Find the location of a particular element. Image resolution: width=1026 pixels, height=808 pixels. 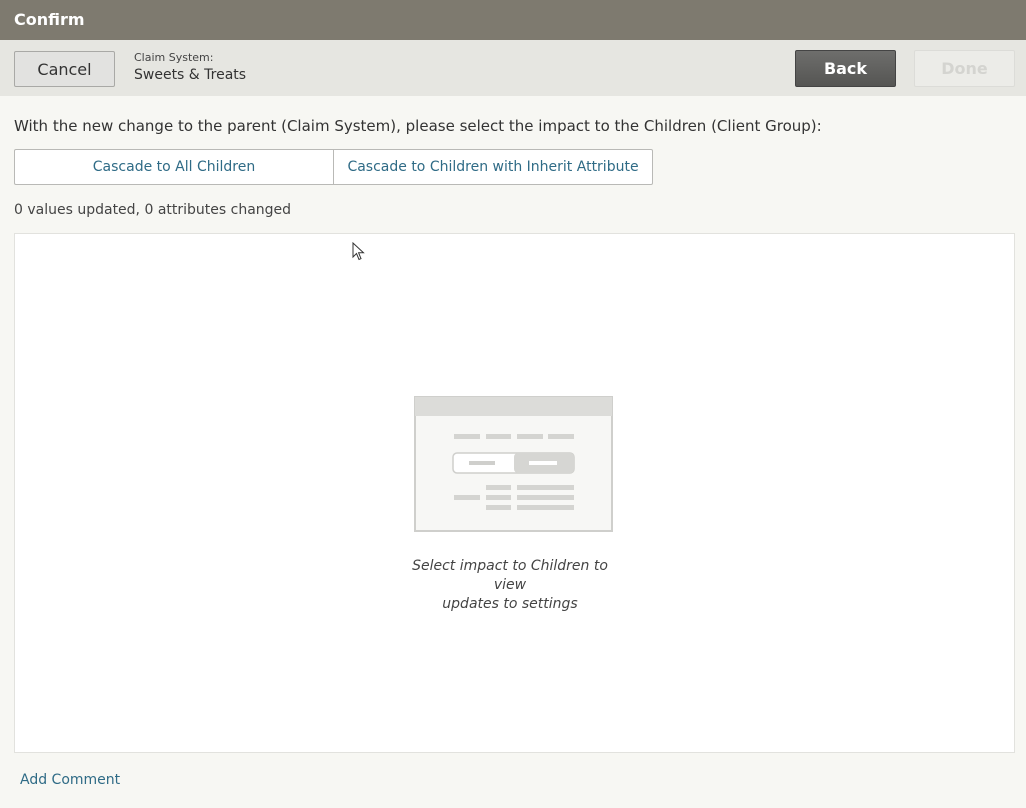

add-comment-link: Add Comment is located at coordinates (70, 780).